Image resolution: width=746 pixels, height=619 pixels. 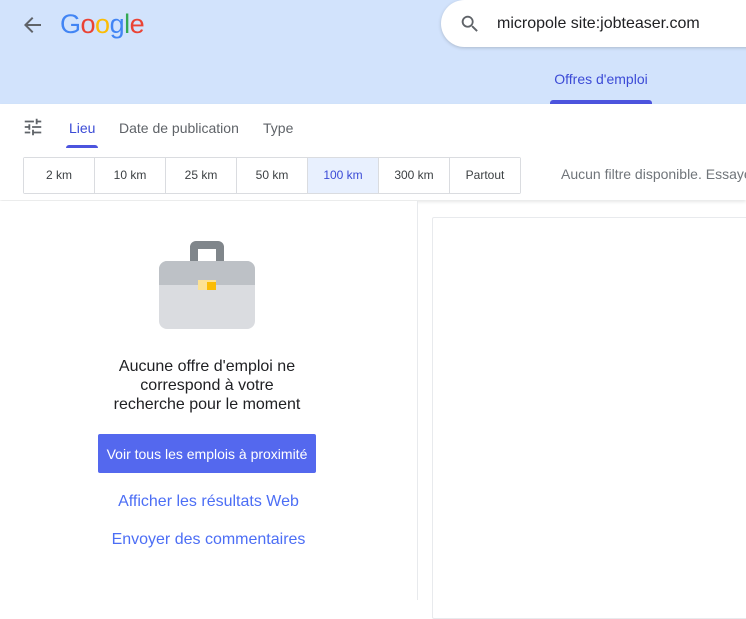 I want to click on filter-tab-location: Lieu, so click(x=82, y=126).